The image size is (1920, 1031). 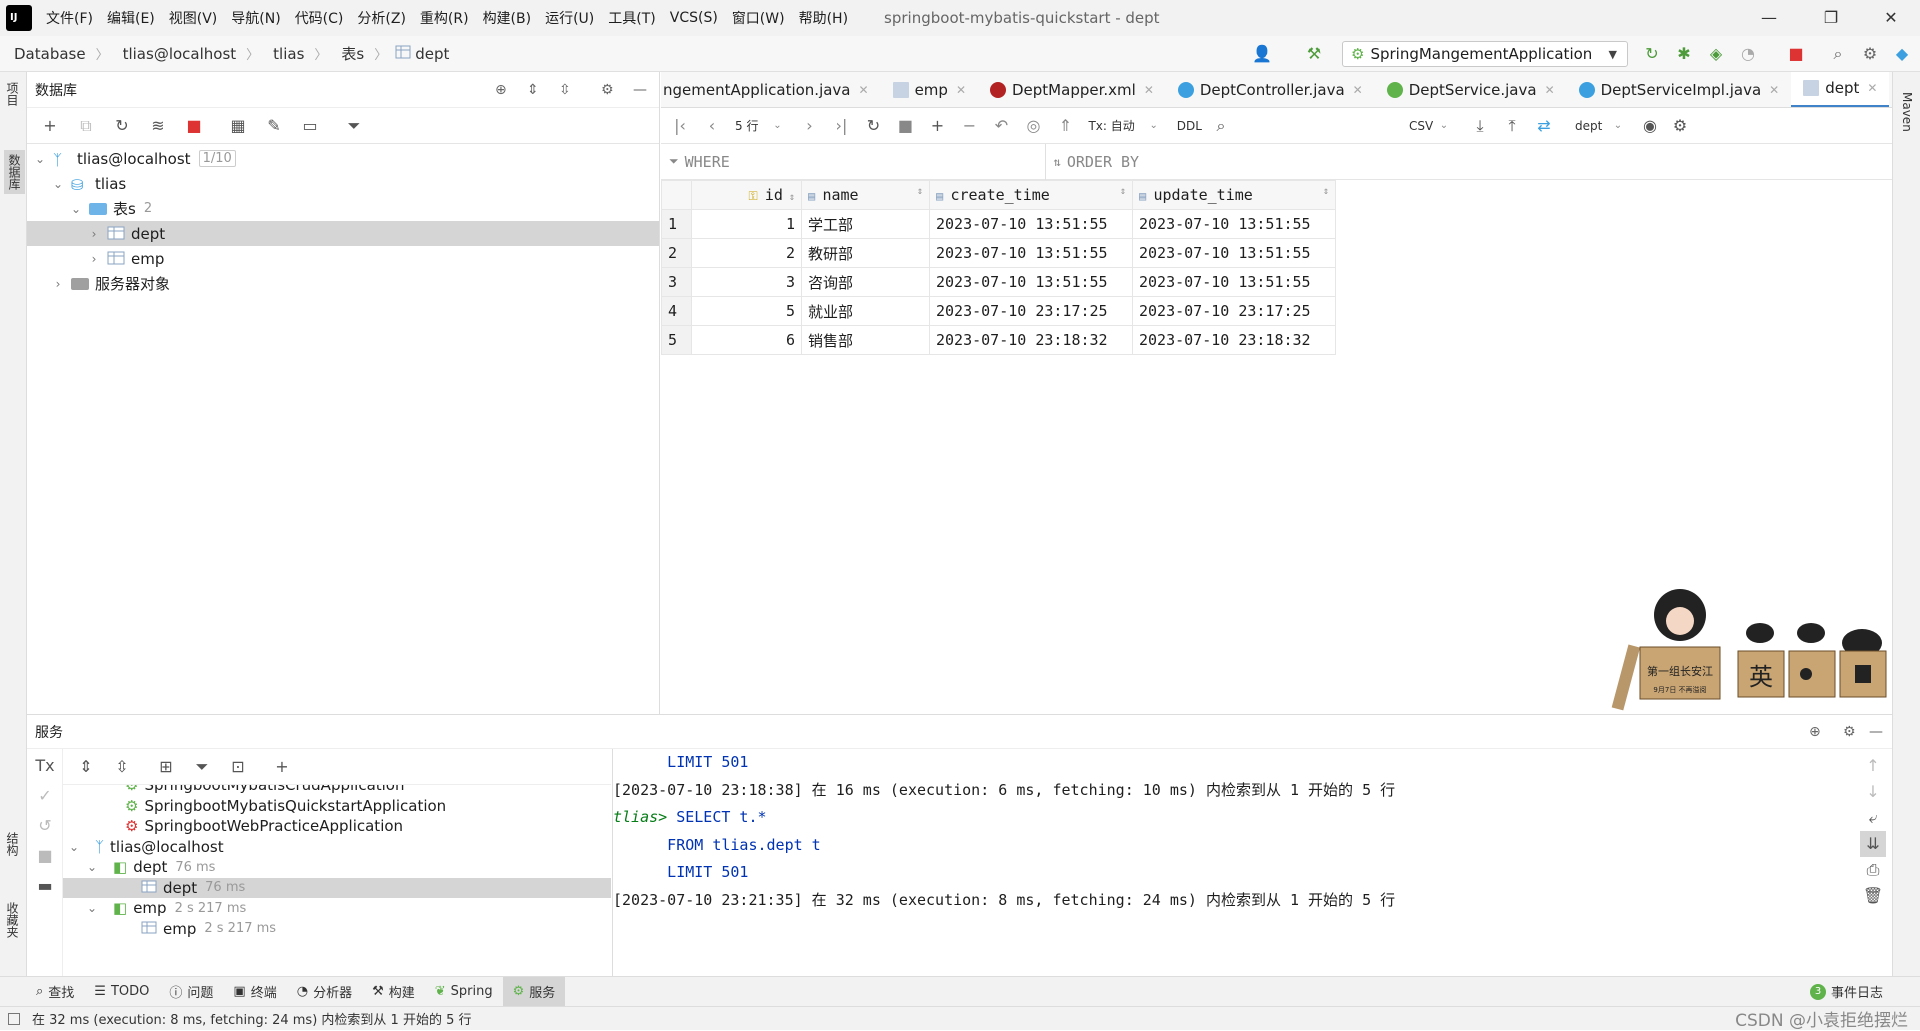 What do you see at coordinates (569, 18) in the screenshot?
I see `menu-run: 运行(U)` at bounding box center [569, 18].